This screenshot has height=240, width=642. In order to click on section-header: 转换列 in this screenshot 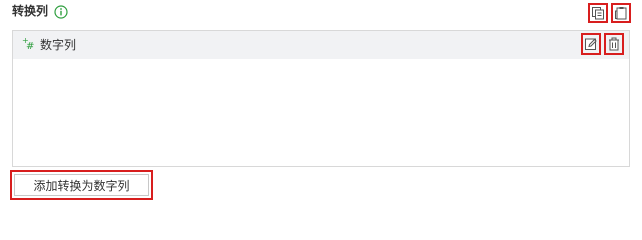, I will do `click(40, 11)`.